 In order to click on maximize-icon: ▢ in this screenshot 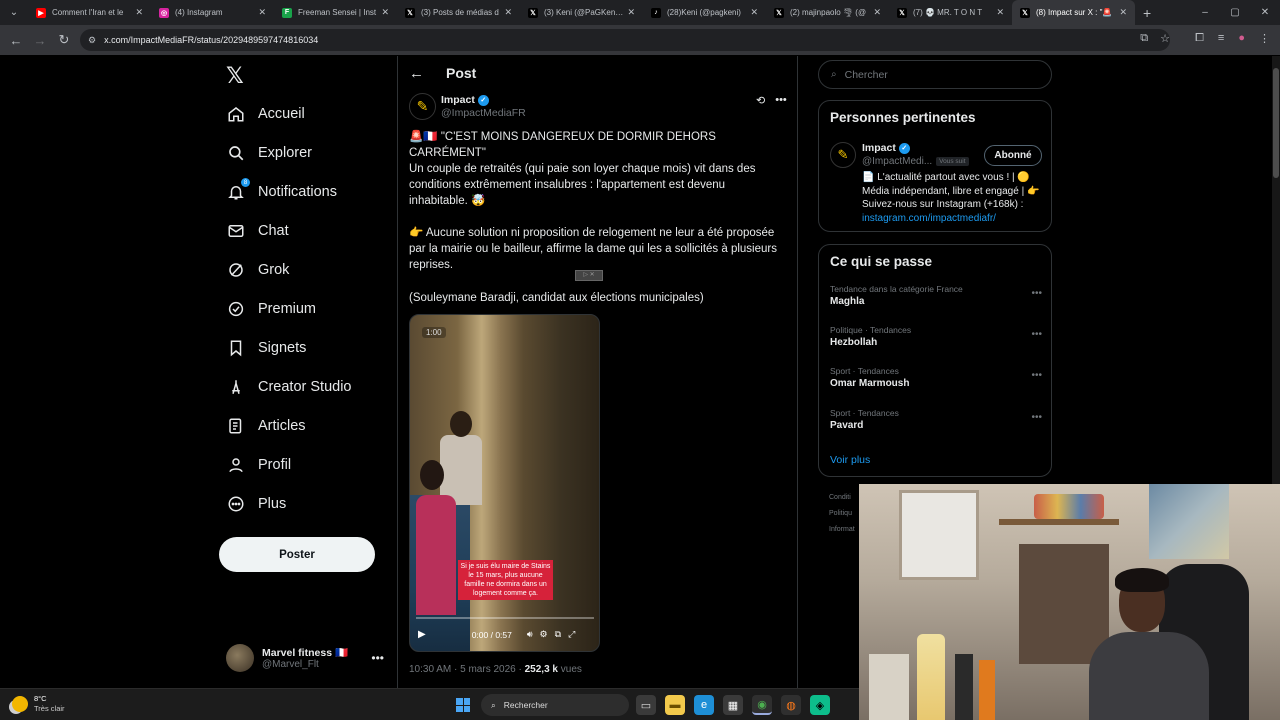, I will do `click(1235, 12)`.